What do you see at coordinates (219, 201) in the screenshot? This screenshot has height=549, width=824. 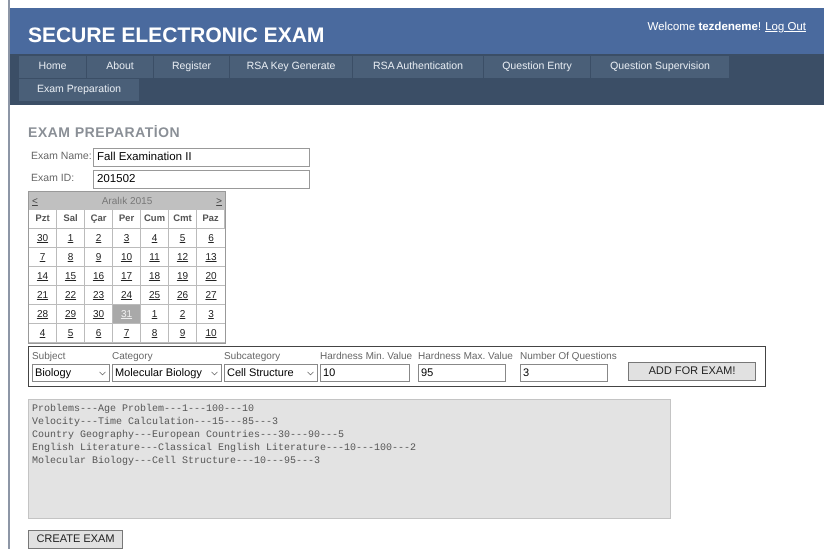 I see `next-month-link: >` at bounding box center [219, 201].